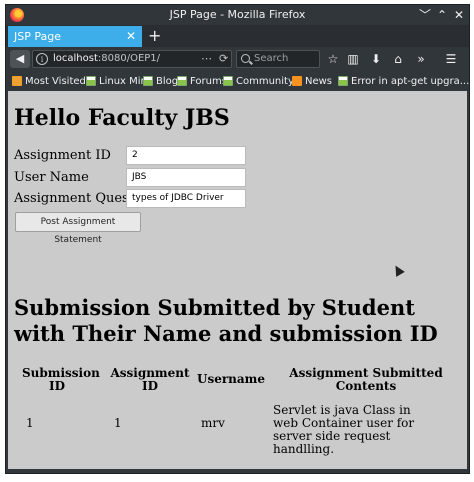 This screenshot has width=474, height=482. I want to click on star-icon: ☆, so click(333, 59).